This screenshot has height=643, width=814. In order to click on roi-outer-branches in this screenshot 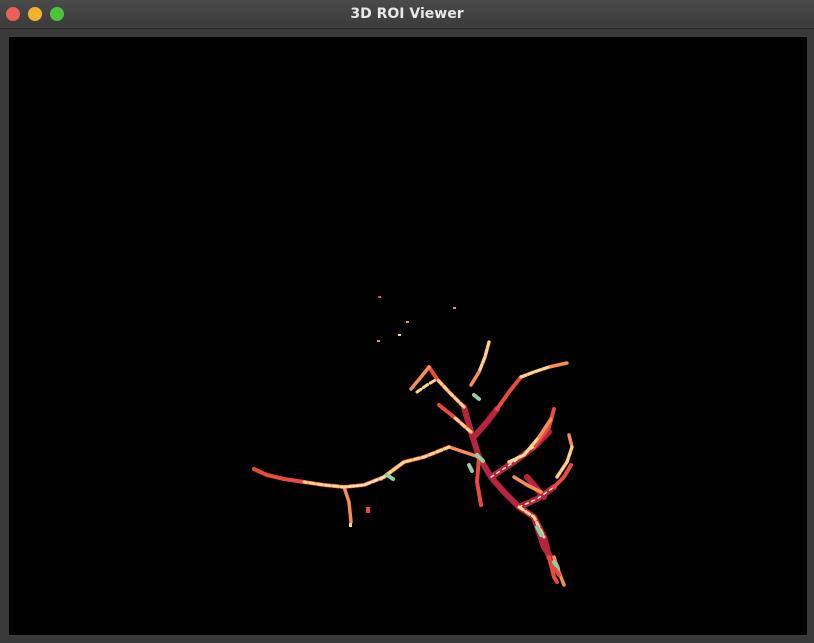, I will do `click(458, 463)`.